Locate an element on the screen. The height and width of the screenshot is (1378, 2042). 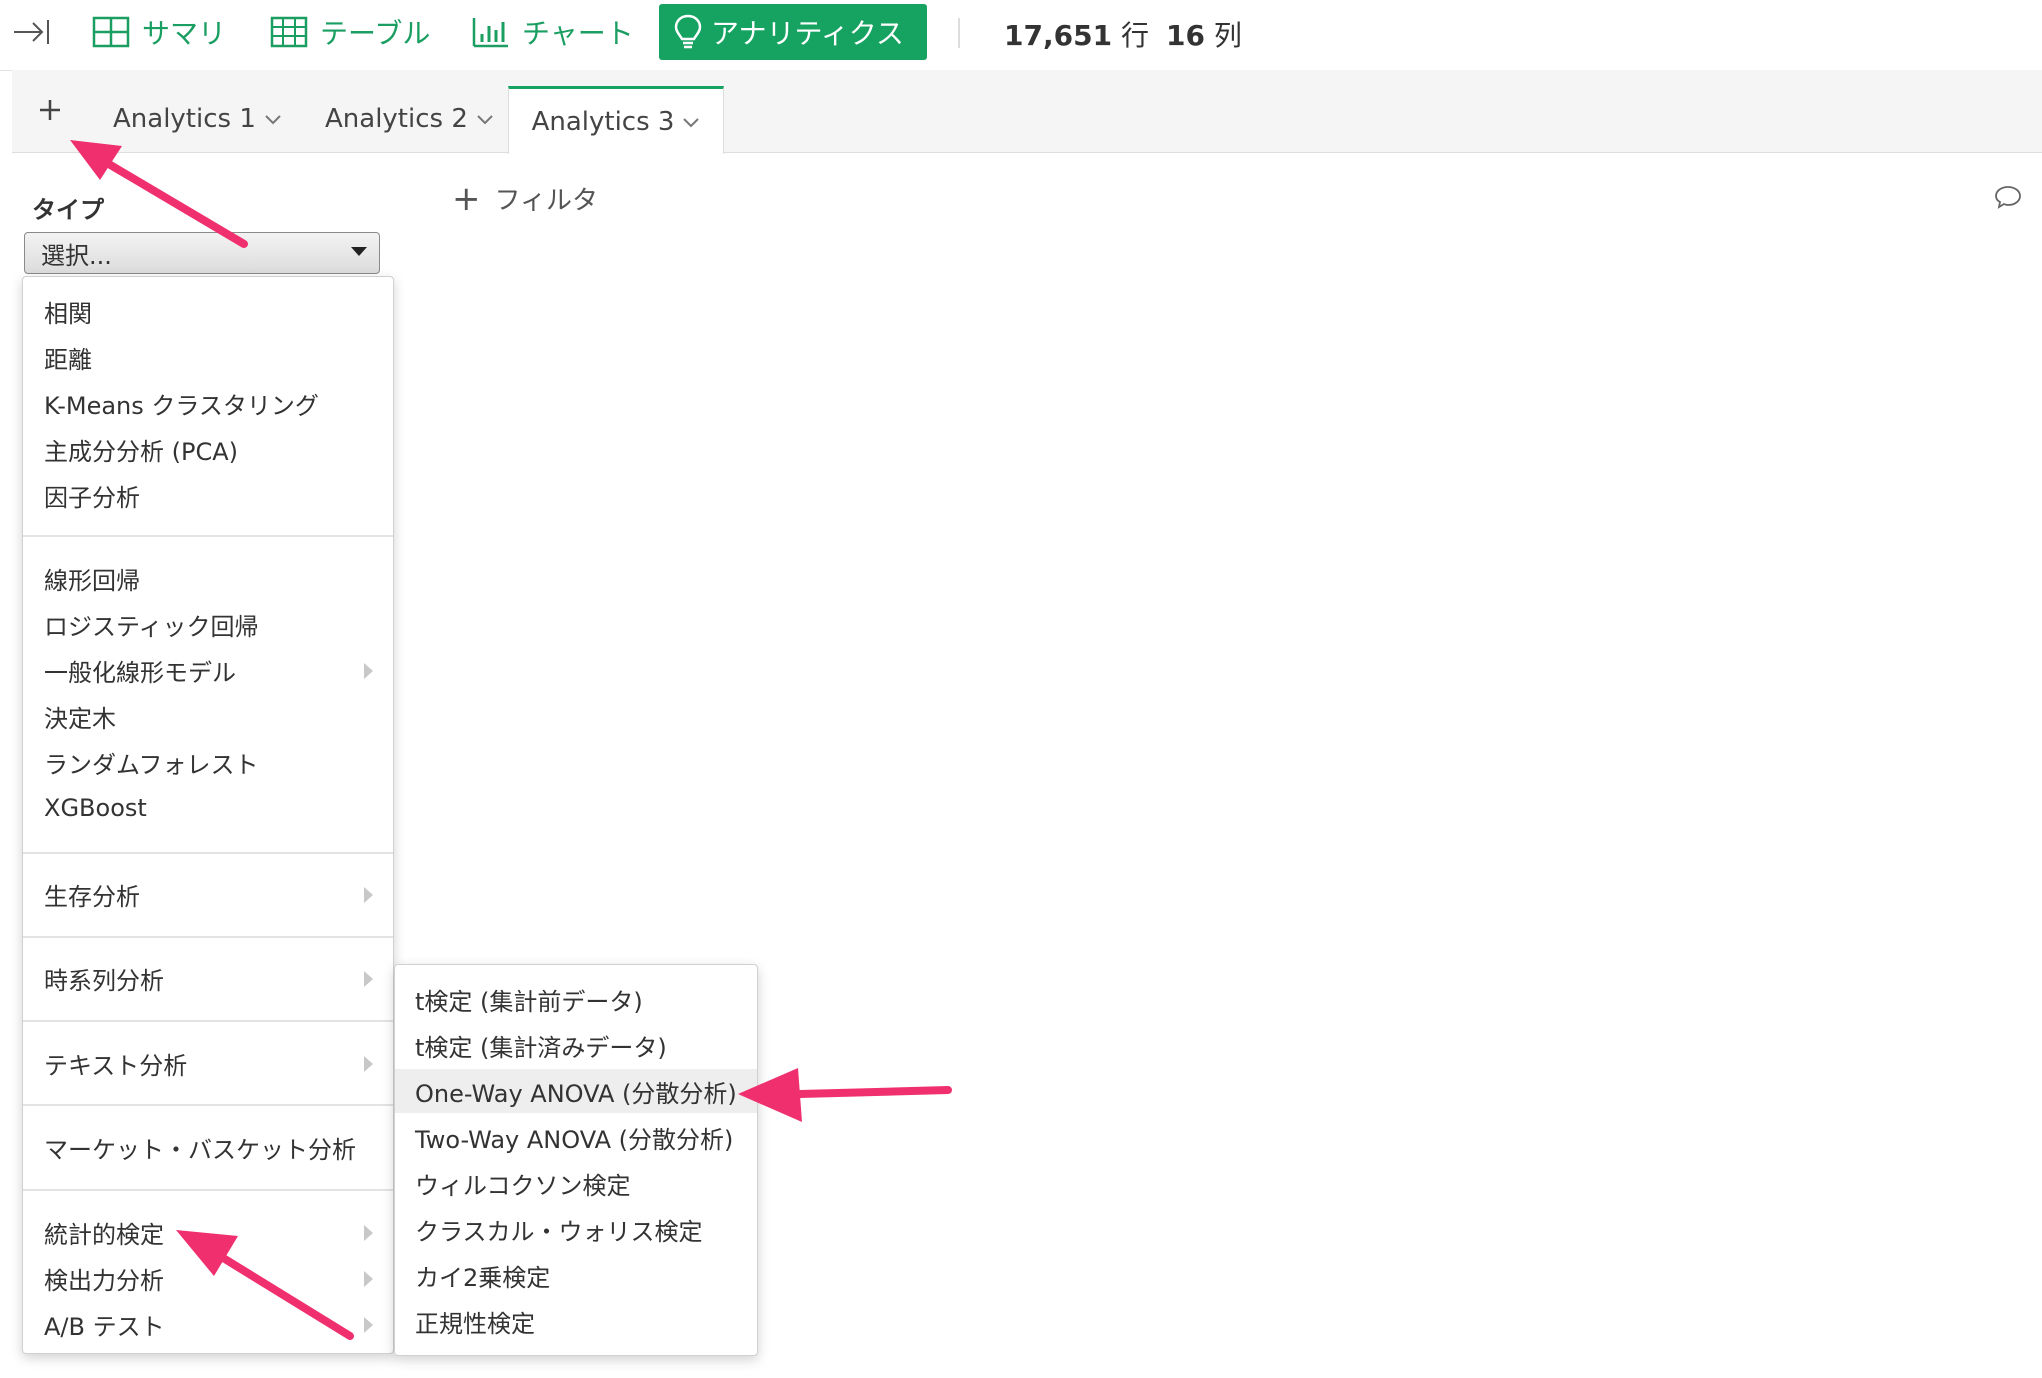
menu-item-distance: 距離 is located at coordinates (208, 357).